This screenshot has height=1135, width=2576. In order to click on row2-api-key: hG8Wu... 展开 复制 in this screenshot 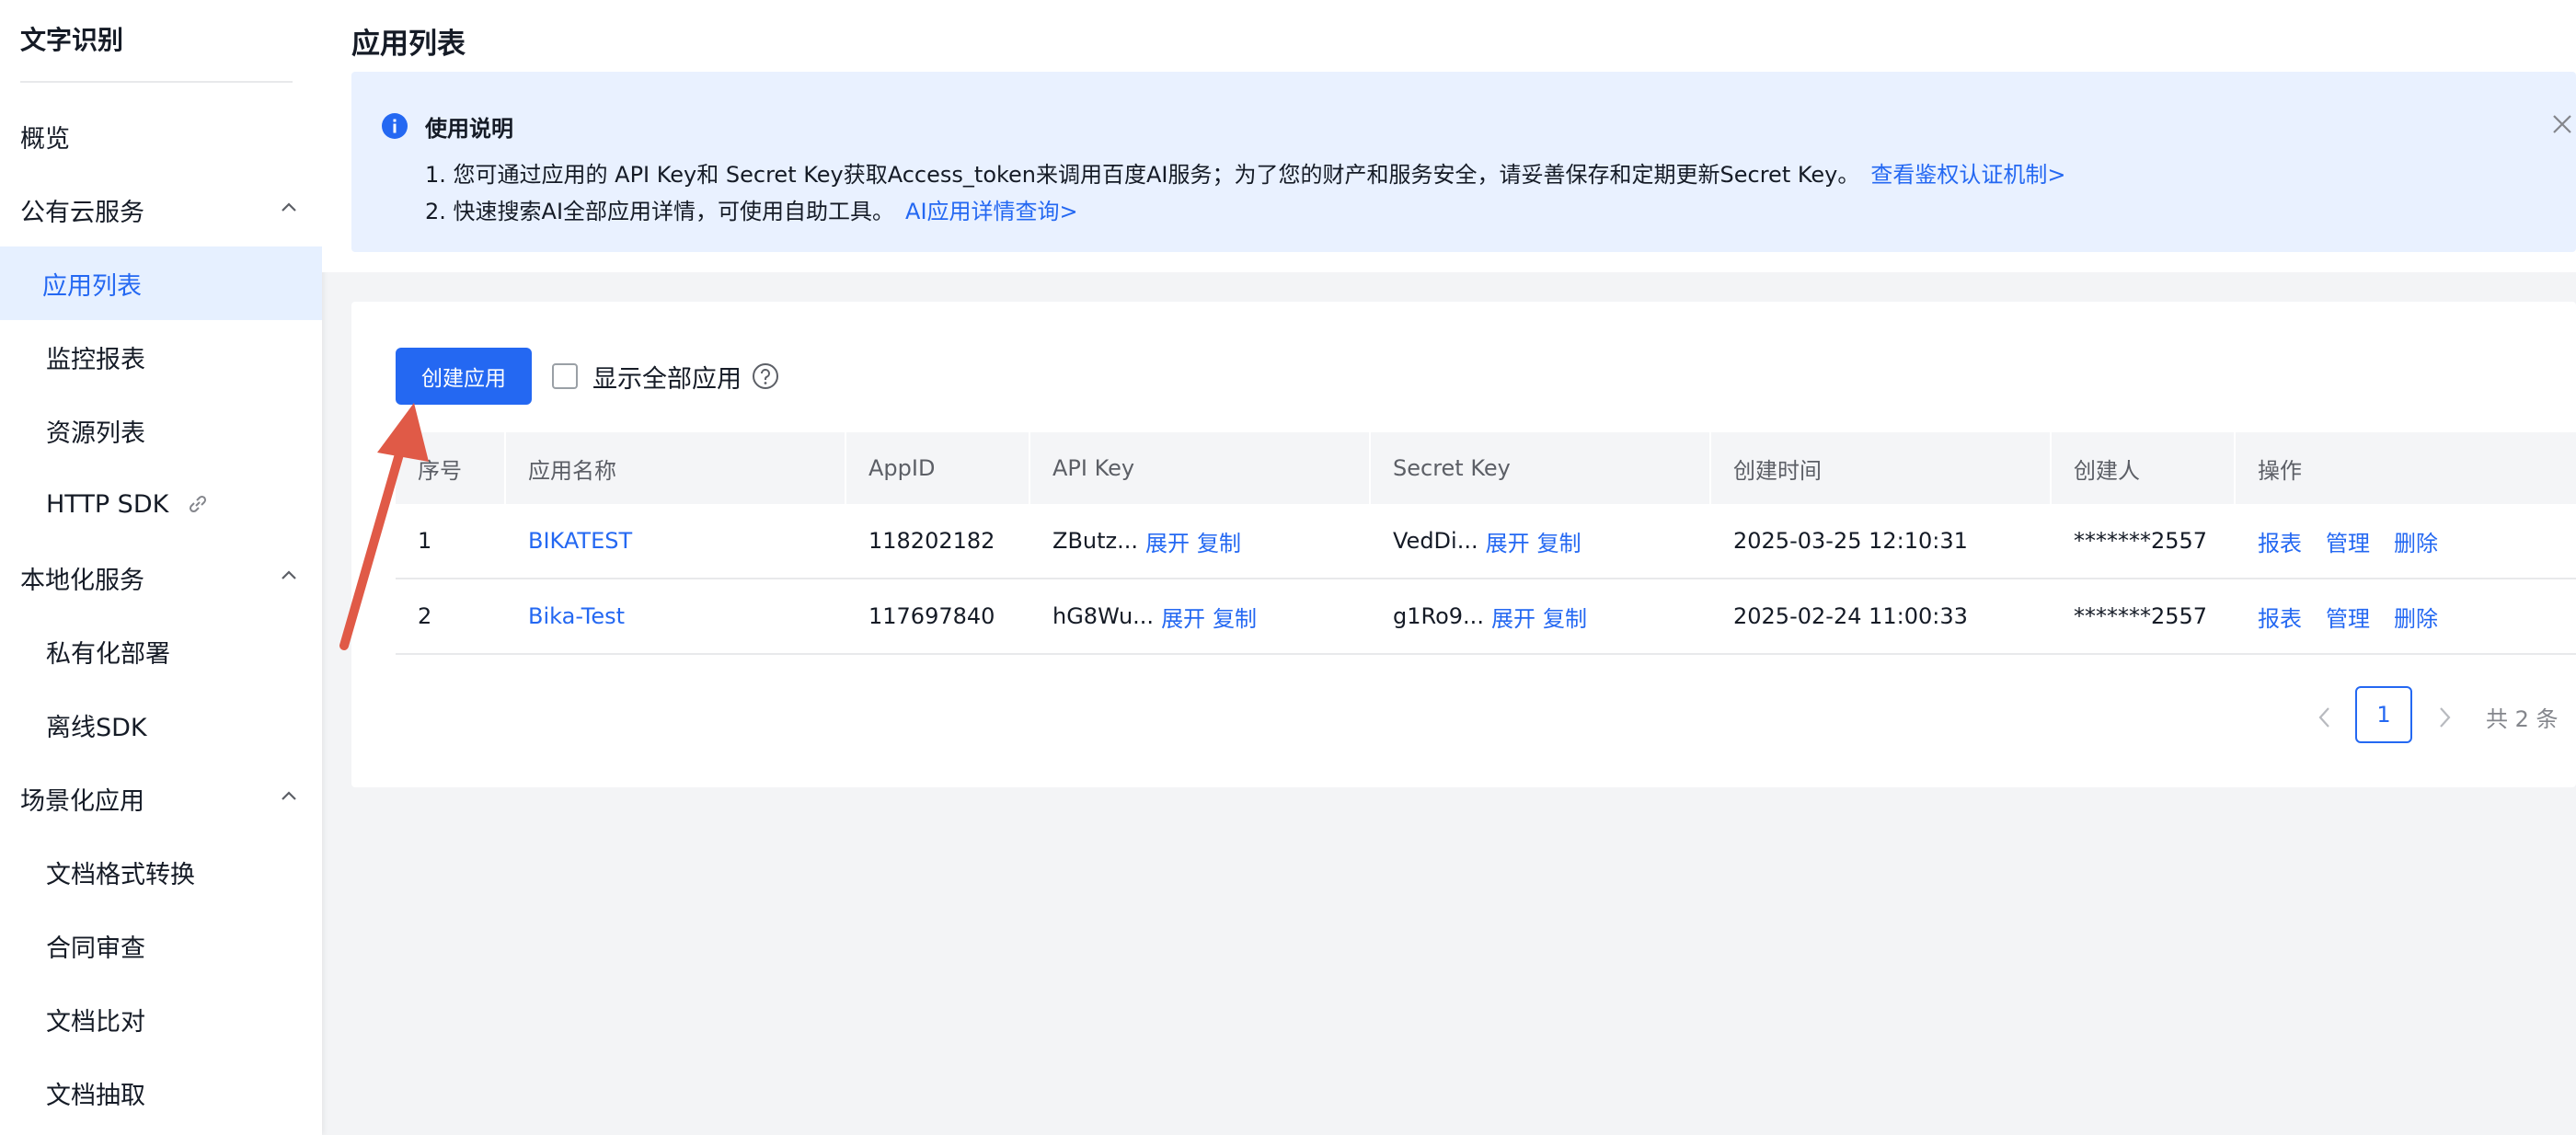, I will do `click(1154, 616)`.